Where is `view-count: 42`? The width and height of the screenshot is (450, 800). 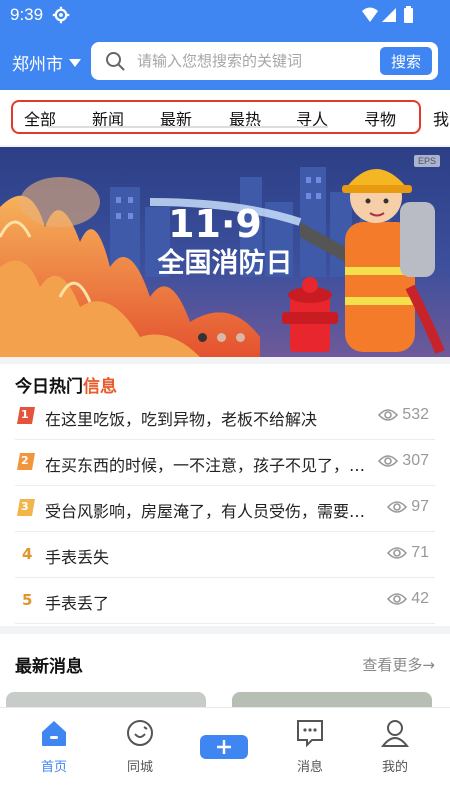
view-count: 42 is located at coordinates (408, 599).